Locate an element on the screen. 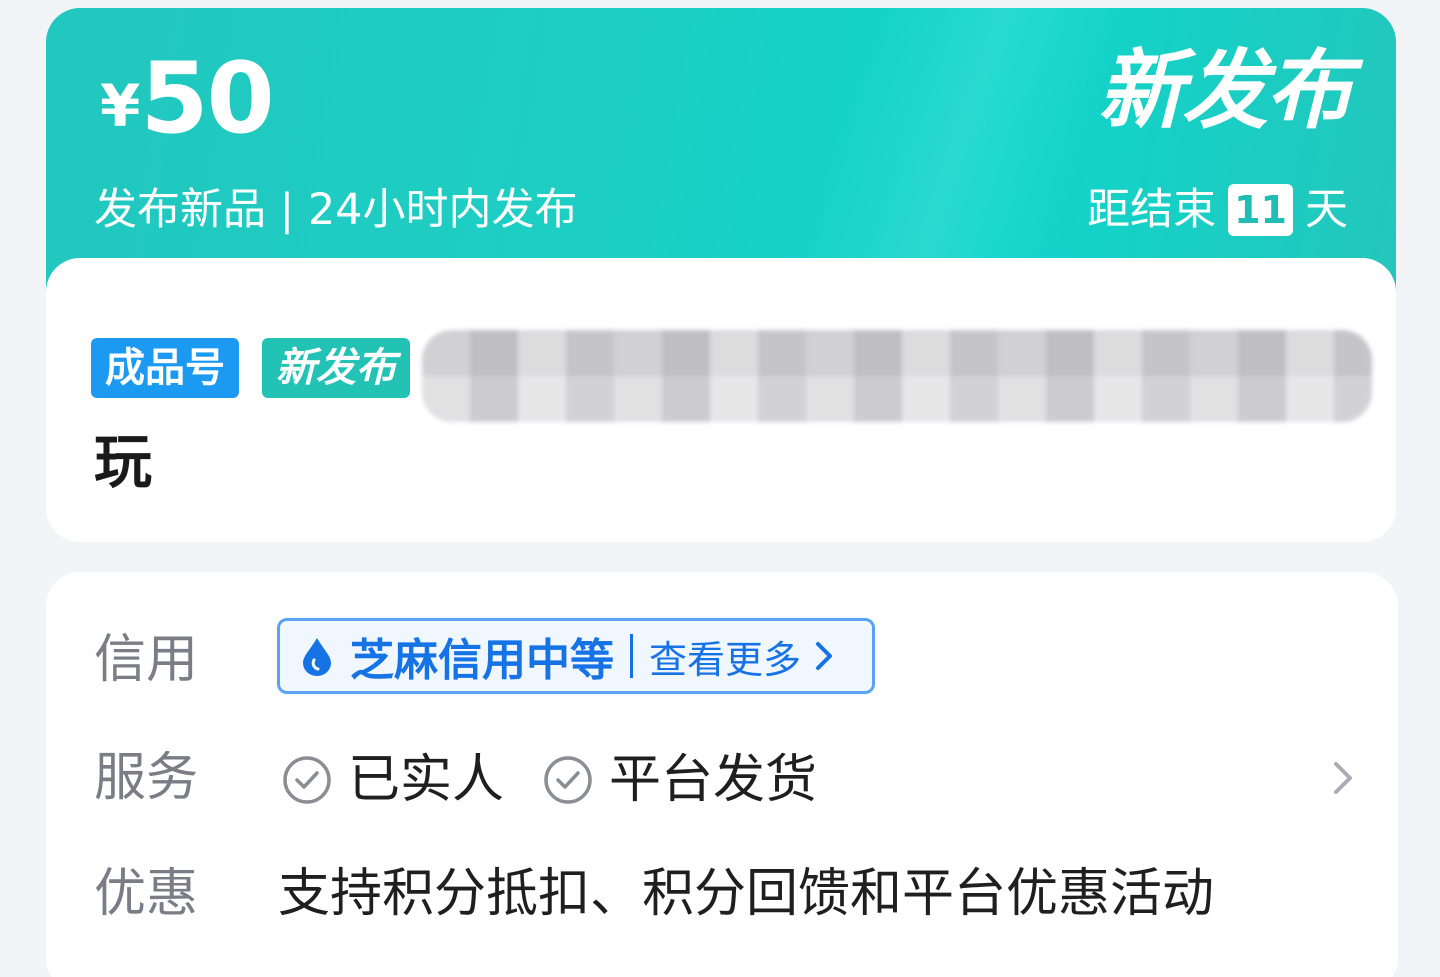 The image size is (1440, 977). promo-text: 支持积分抵扣、积分回馈和平台优惠活动 is located at coordinates (746, 894).